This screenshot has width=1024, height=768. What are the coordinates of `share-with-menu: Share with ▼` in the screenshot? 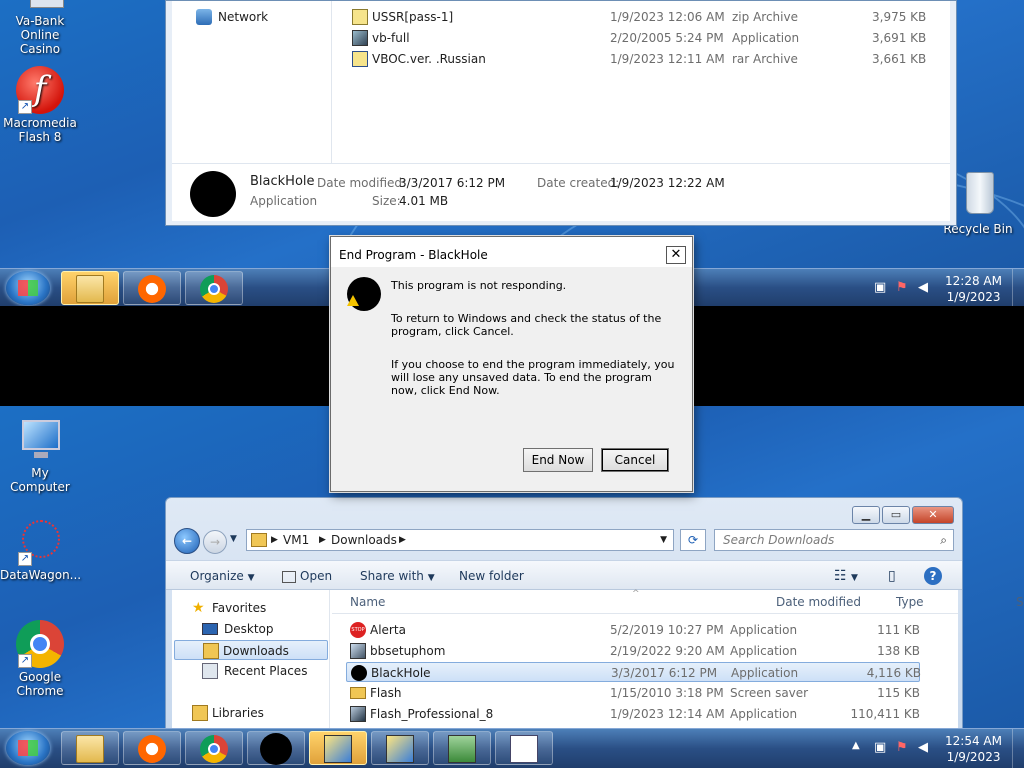 It's located at (397, 576).